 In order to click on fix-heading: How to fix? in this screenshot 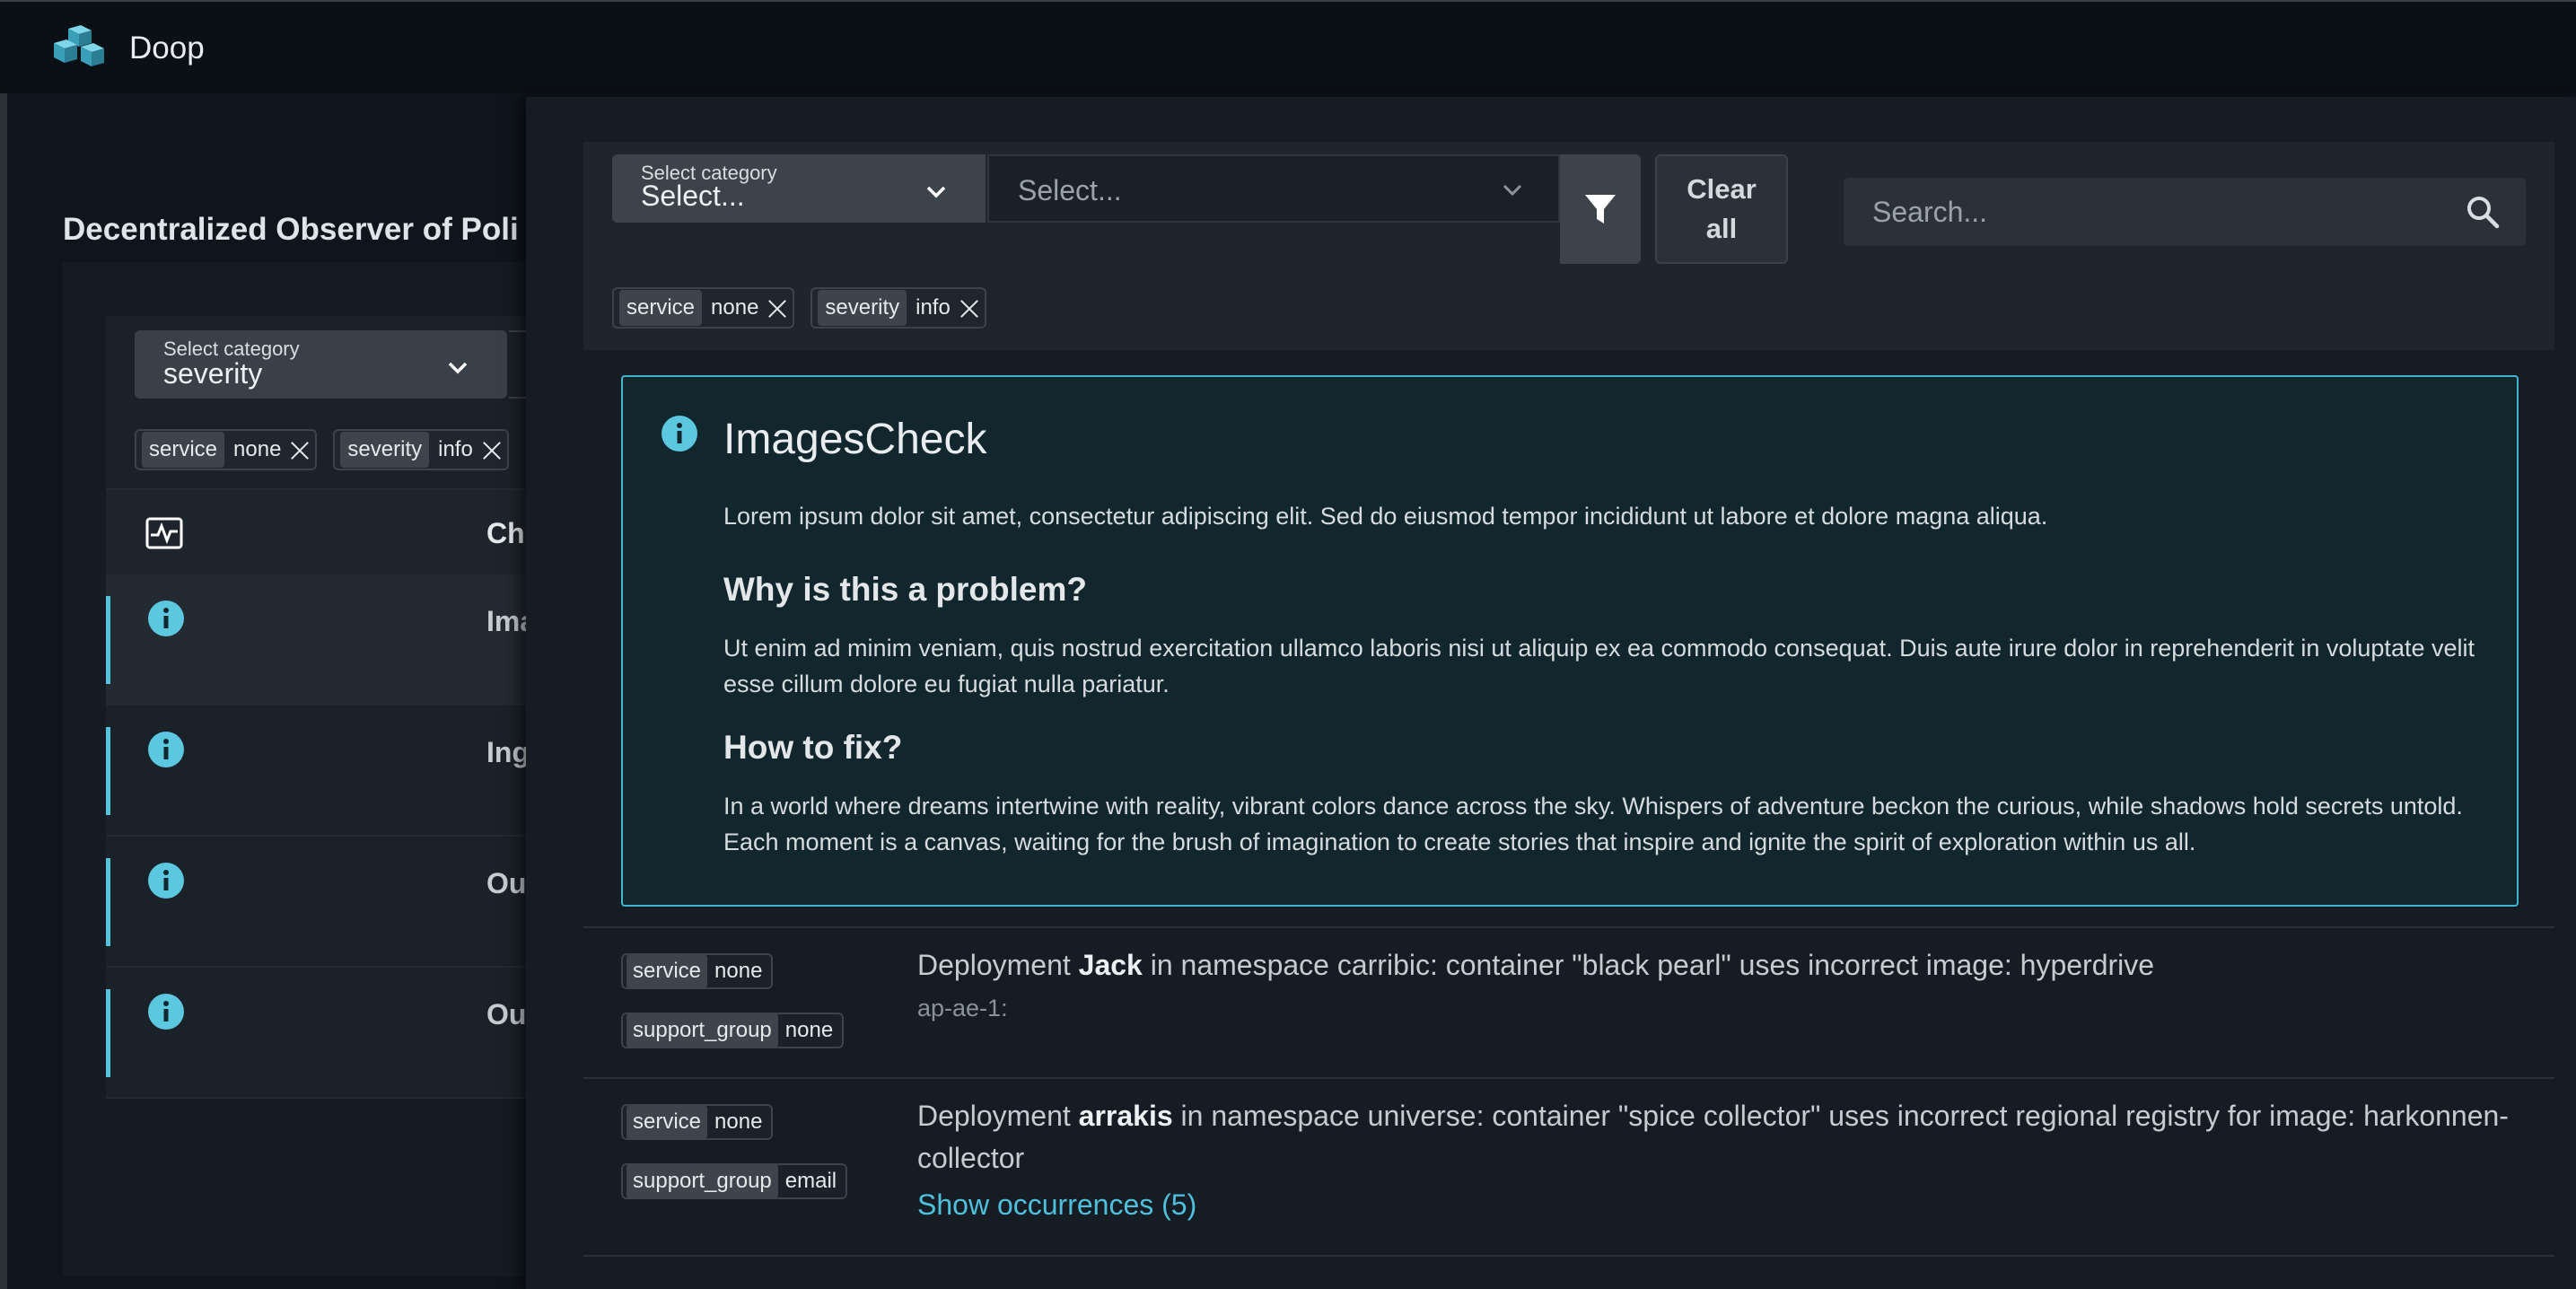, I will do `click(813, 747)`.